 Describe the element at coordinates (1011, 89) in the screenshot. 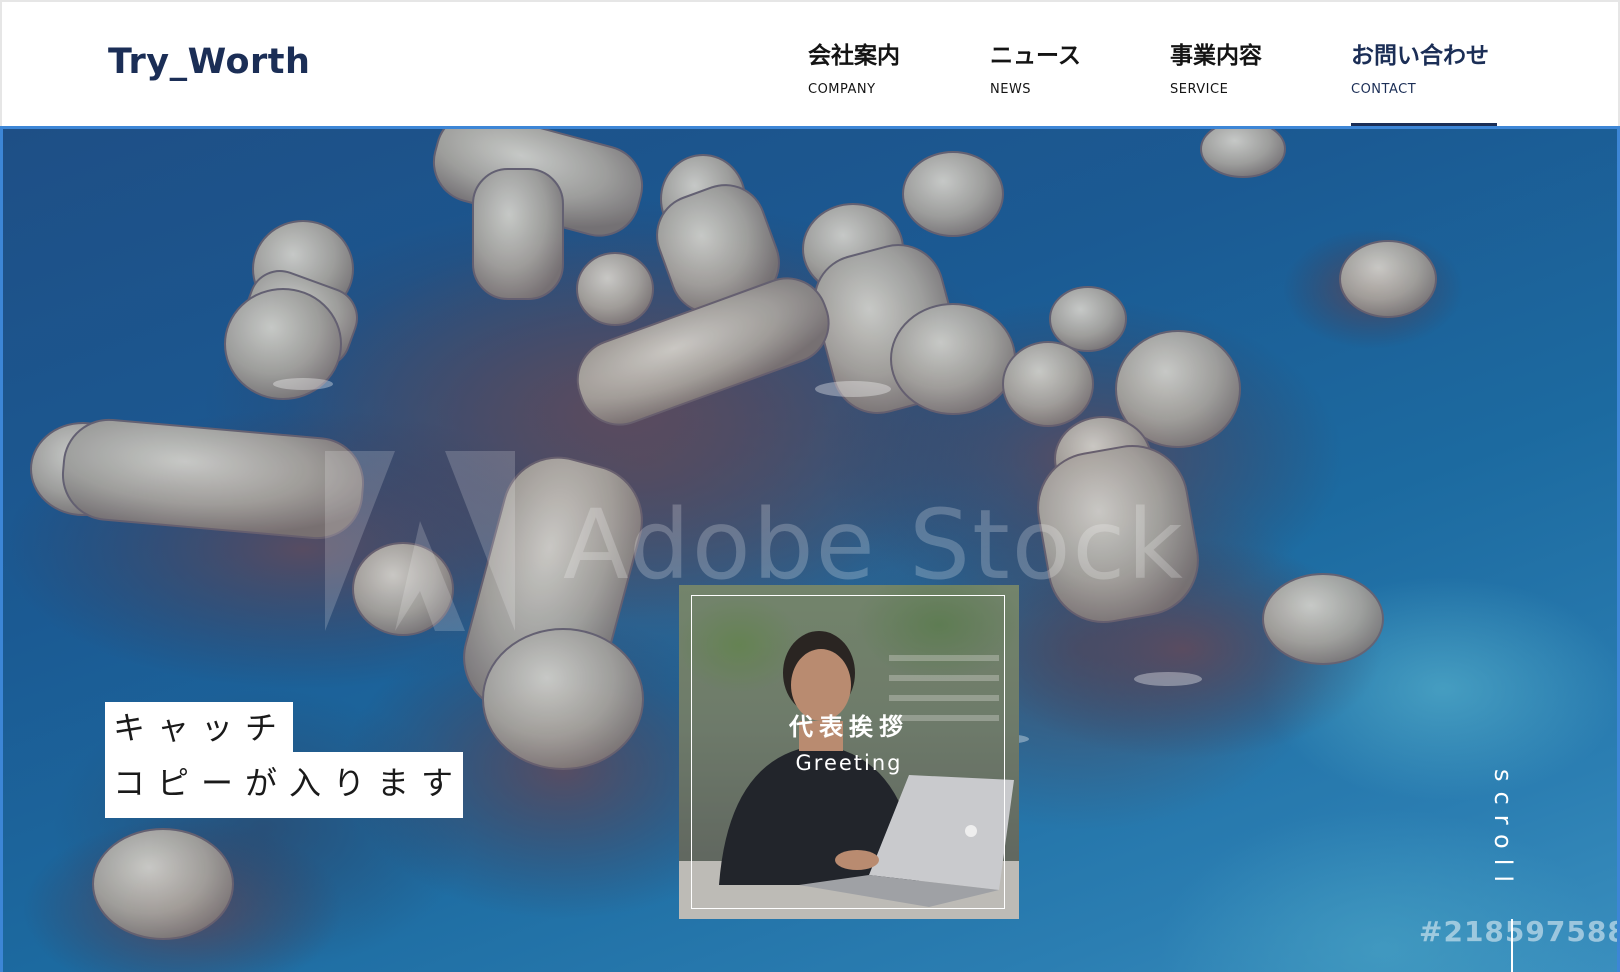

I see `nav-label-en: NEWS` at that location.